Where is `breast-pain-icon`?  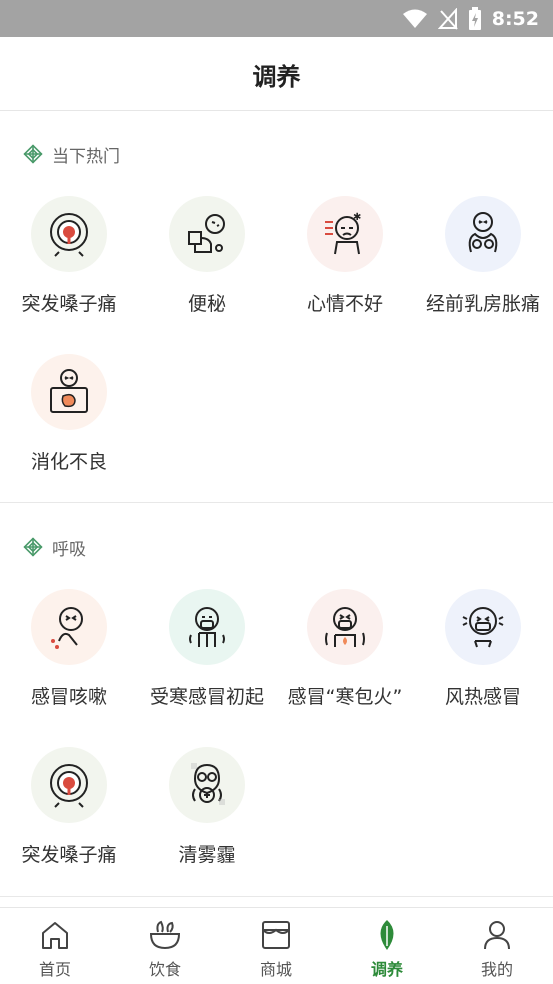
breast-pain-icon is located at coordinates (483, 232).